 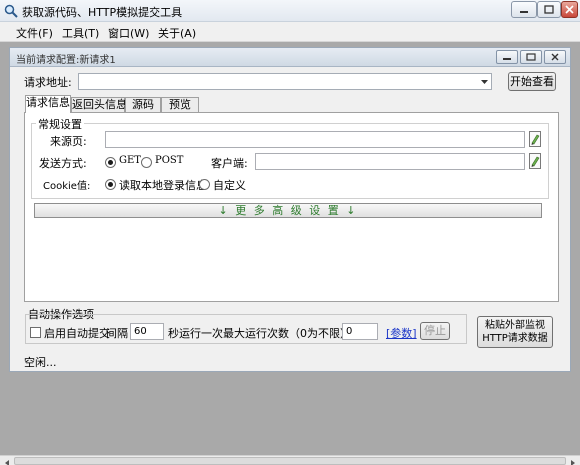 I want to click on maximize-icon, so click(x=549, y=9).